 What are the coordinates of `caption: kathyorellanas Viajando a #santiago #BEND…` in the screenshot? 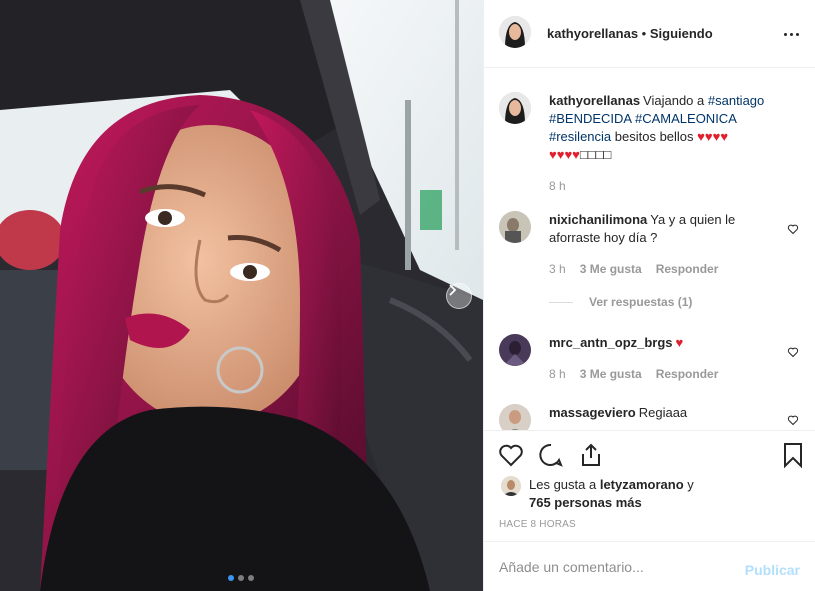 It's located at (649, 147).